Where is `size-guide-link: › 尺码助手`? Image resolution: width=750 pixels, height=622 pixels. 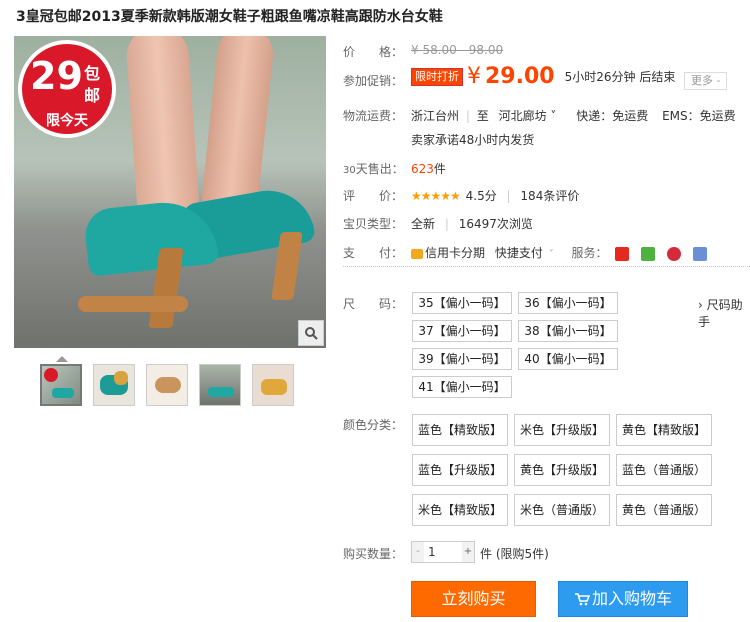 size-guide-link: › 尺码助手 is located at coordinates (724, 313).